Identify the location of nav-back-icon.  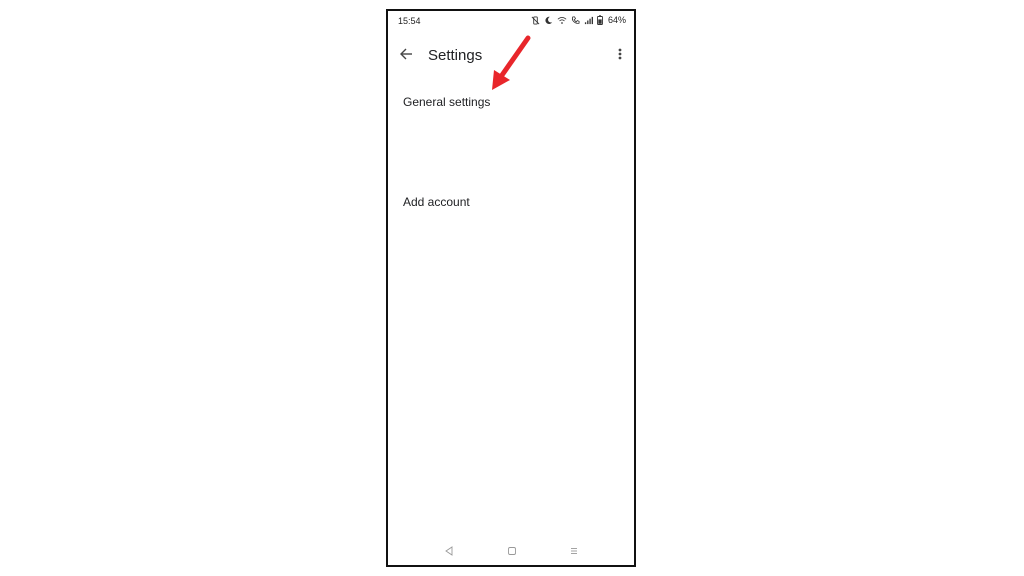
(449, 552).